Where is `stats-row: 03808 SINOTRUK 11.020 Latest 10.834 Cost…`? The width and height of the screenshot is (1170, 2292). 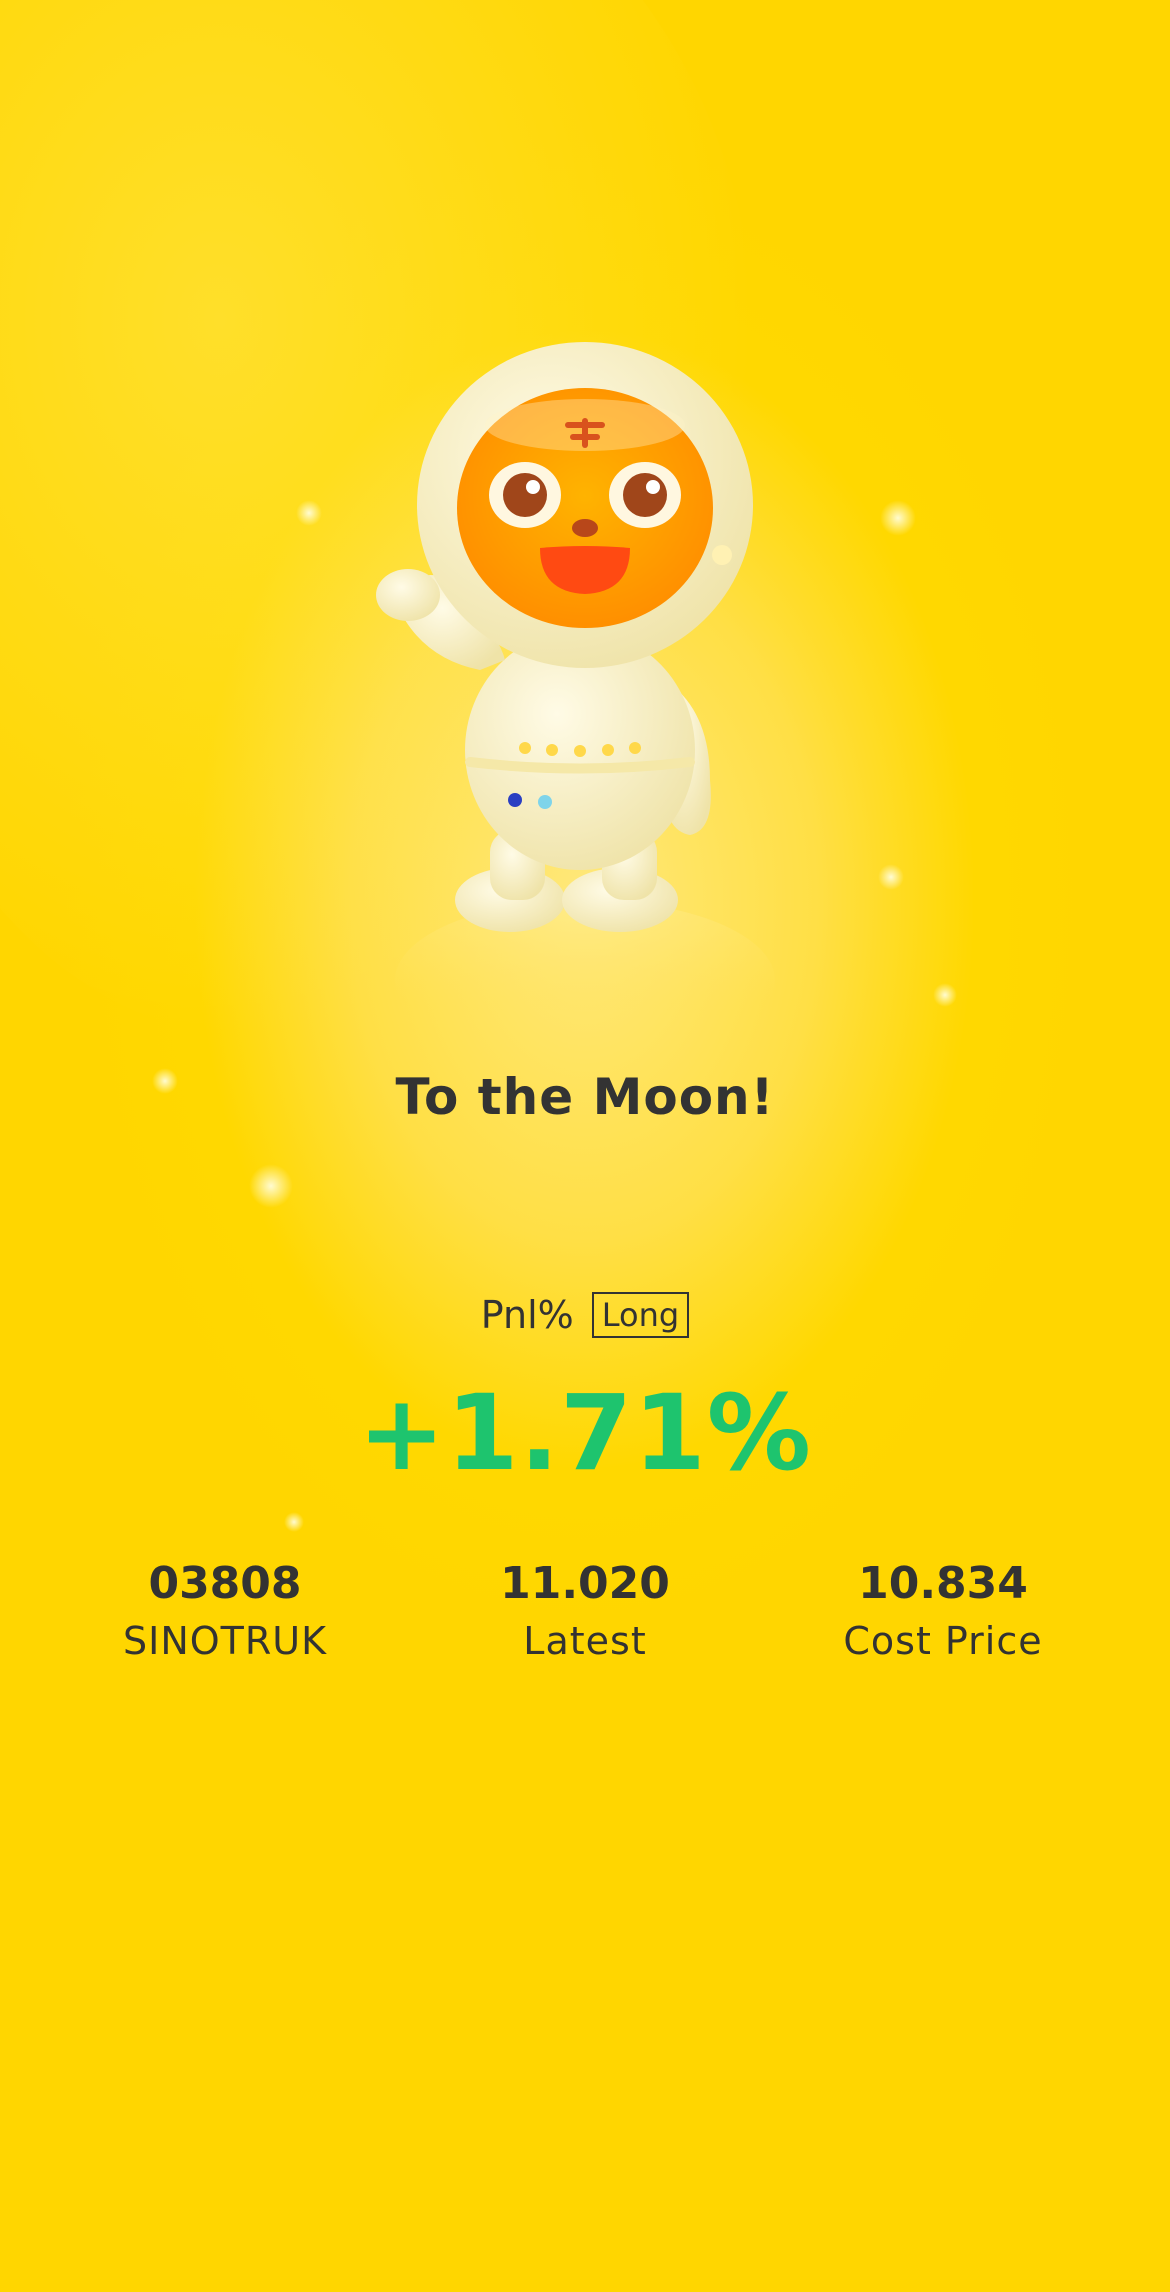
stats-row: 03808 SINOTRUK 11.020 Latest 10.834 Cost… is located at coordinates (585, 1614).